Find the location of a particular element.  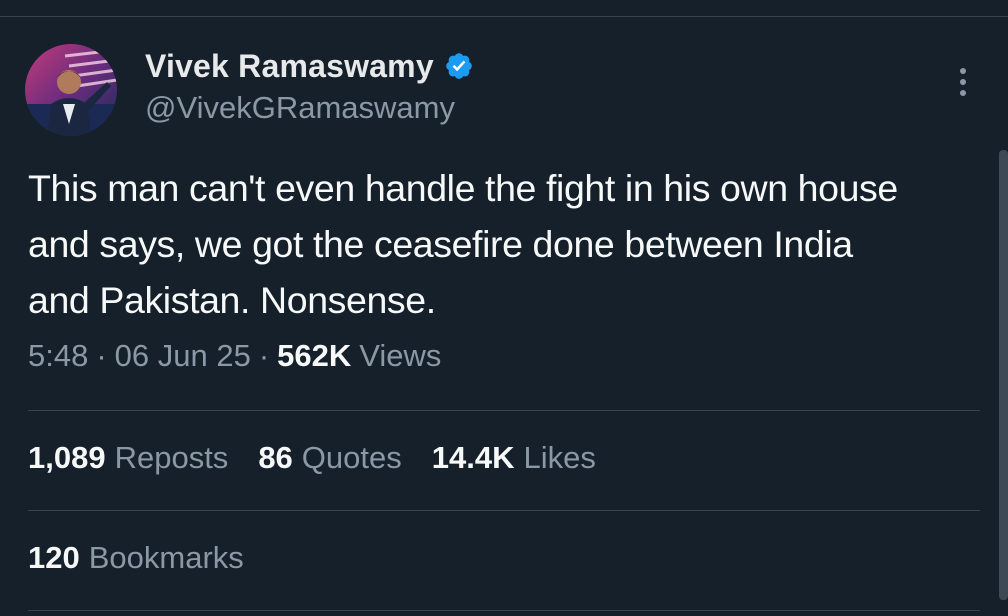

quotes-count: 86 is located at coordinates (275, 457).